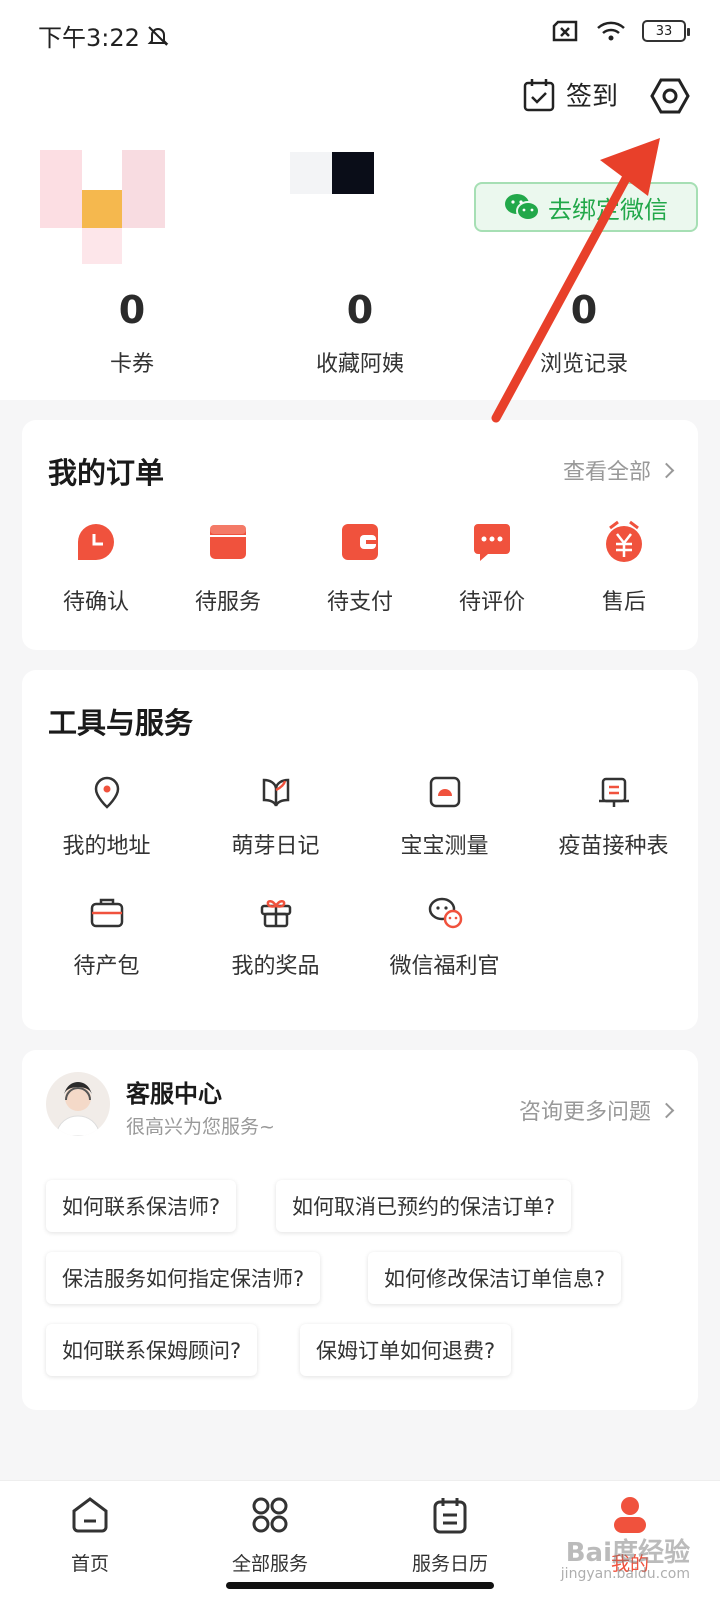 This screenshot has width=720, height=1600. What do you see at coordinates (106, 473) in the screenshot?
I see `orders-title: 我的订单` at bounding box center [106, 473].